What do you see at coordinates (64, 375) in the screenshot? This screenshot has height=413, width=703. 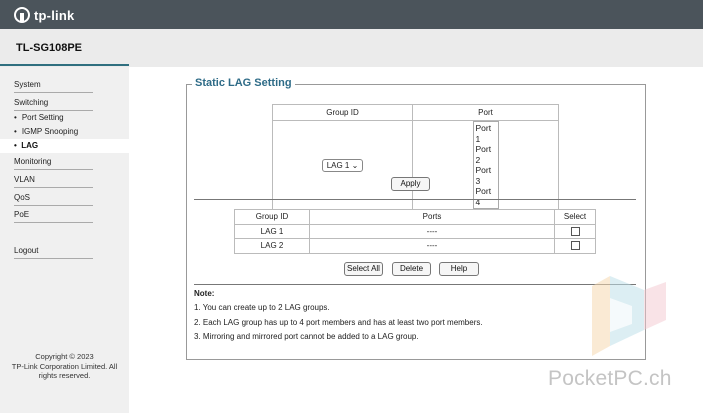 I see `copyright-line: rights reserved.` at bounding box center [64, 375].